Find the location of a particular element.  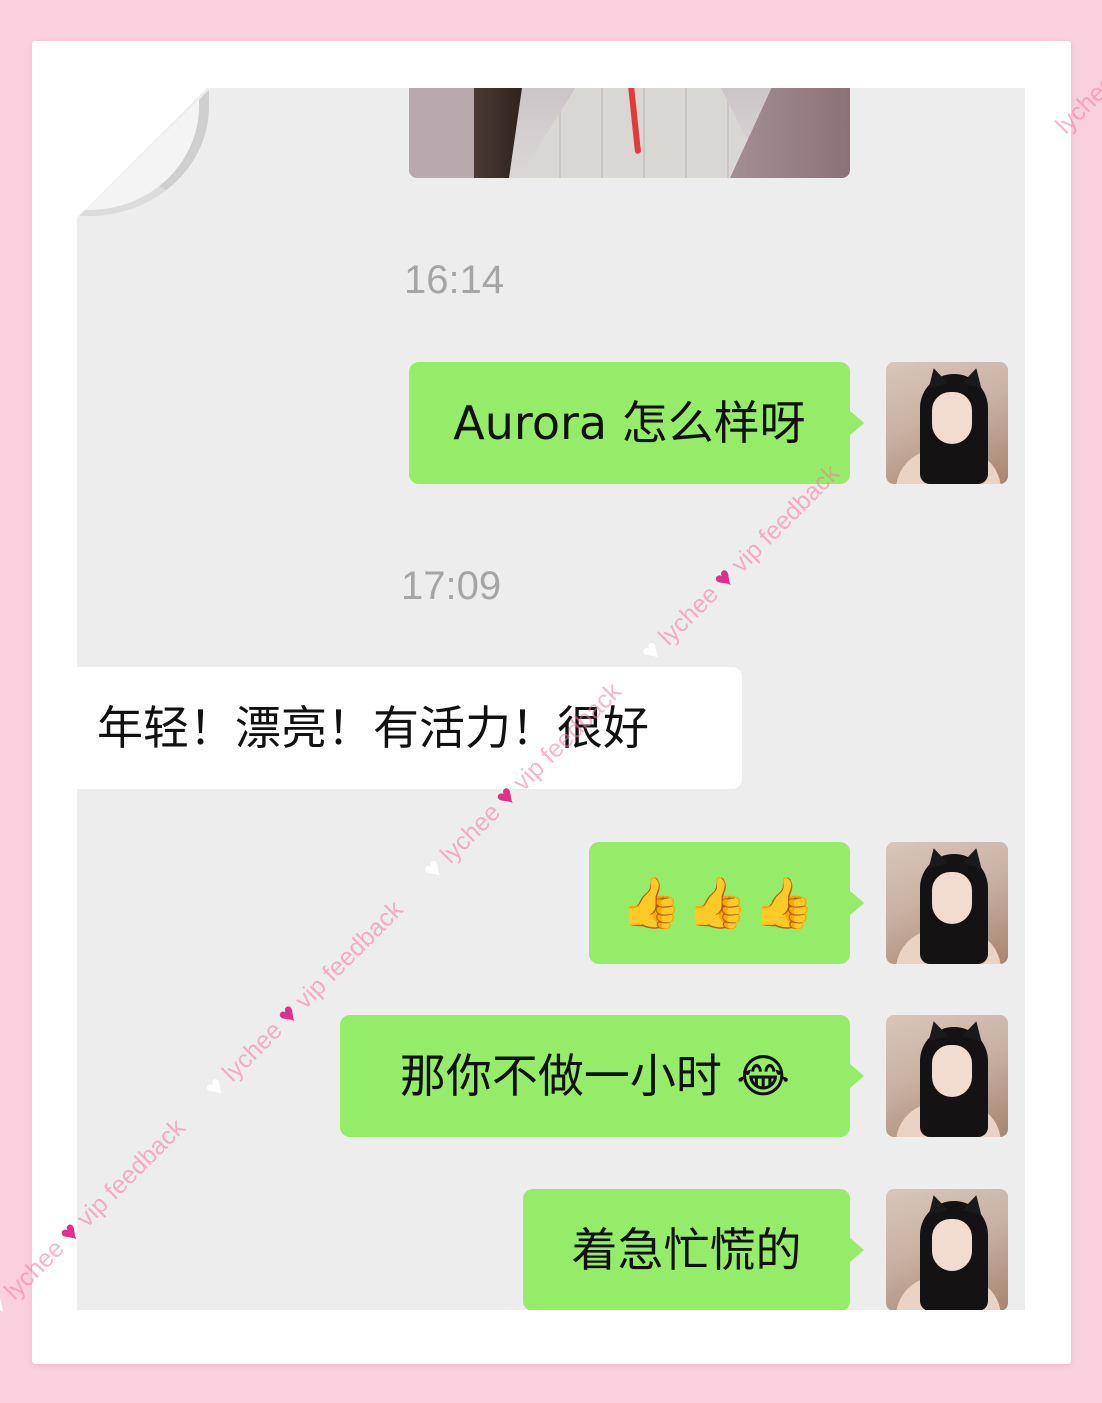

message-text: Aurora 怎么样呀 is located at coordinates (629, 423).